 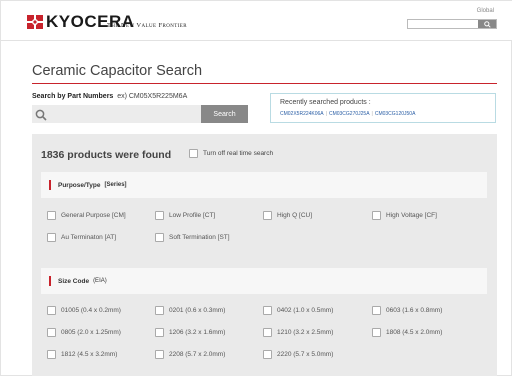 I want to click on filter-option-1206: 1206 (3.2 x 1.6mm), so click(x=190, y=332).